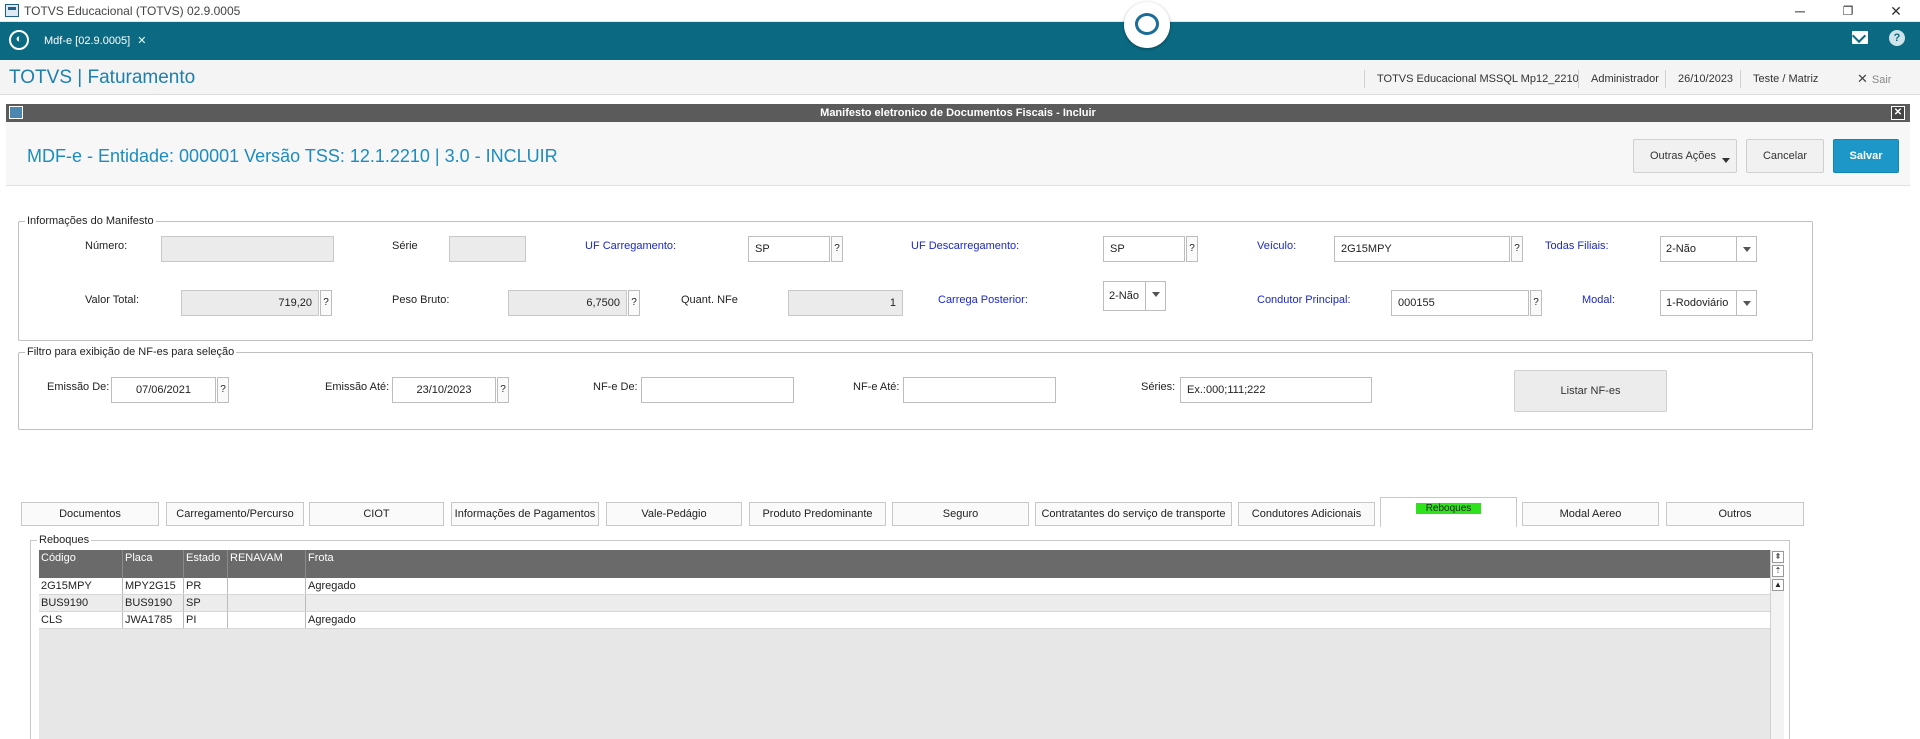 This screenshot has width=1920, height=739. What do you see at coordinates (1708, 303) in the screenshot?
I see `modal-select: 1-Rodoviário` at bounding box center [1708, 303].